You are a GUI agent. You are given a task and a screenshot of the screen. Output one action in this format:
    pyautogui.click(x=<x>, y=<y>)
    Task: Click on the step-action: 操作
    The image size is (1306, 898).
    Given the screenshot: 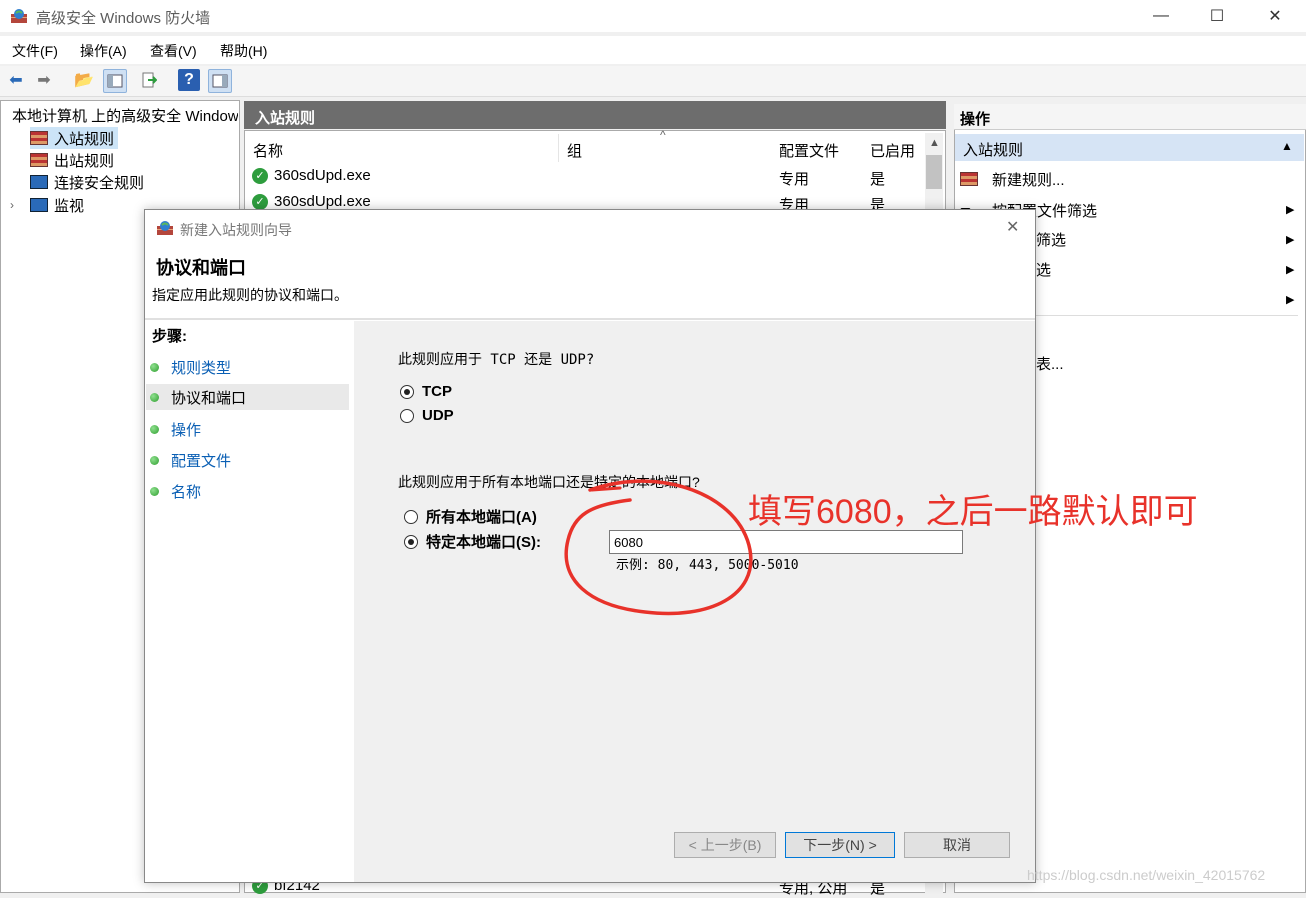 What is the action you would take?
    pyautogui.click(x=175, y=429)
    